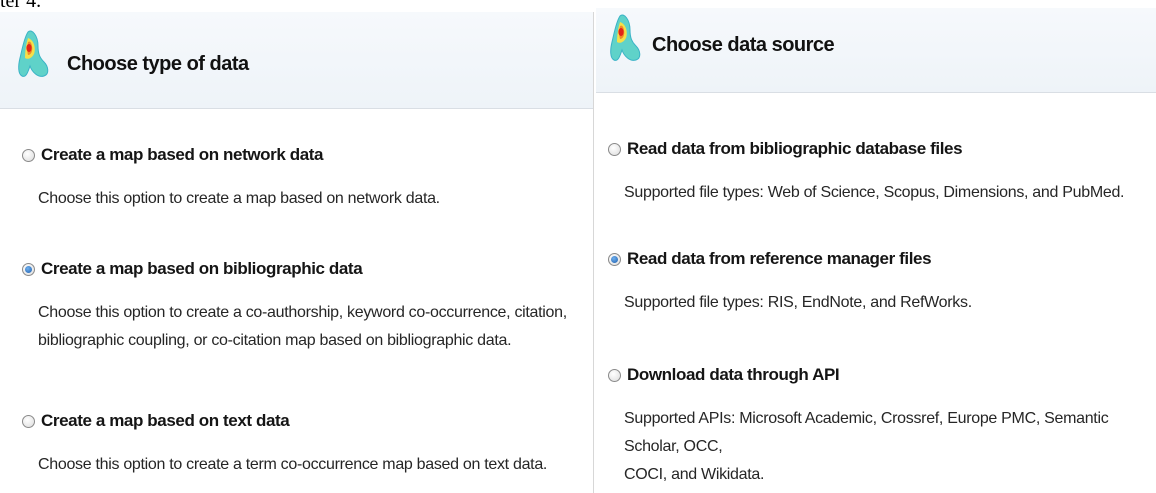 This screenshot has height=493, width=1156. I want to click on option-label: Create a map based on text data, so click(165, 421).